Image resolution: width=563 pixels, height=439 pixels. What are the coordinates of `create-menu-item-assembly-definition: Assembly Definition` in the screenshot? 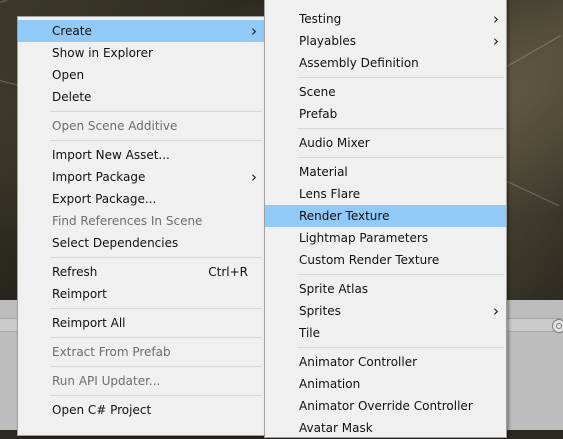 It's located at (385, 63).